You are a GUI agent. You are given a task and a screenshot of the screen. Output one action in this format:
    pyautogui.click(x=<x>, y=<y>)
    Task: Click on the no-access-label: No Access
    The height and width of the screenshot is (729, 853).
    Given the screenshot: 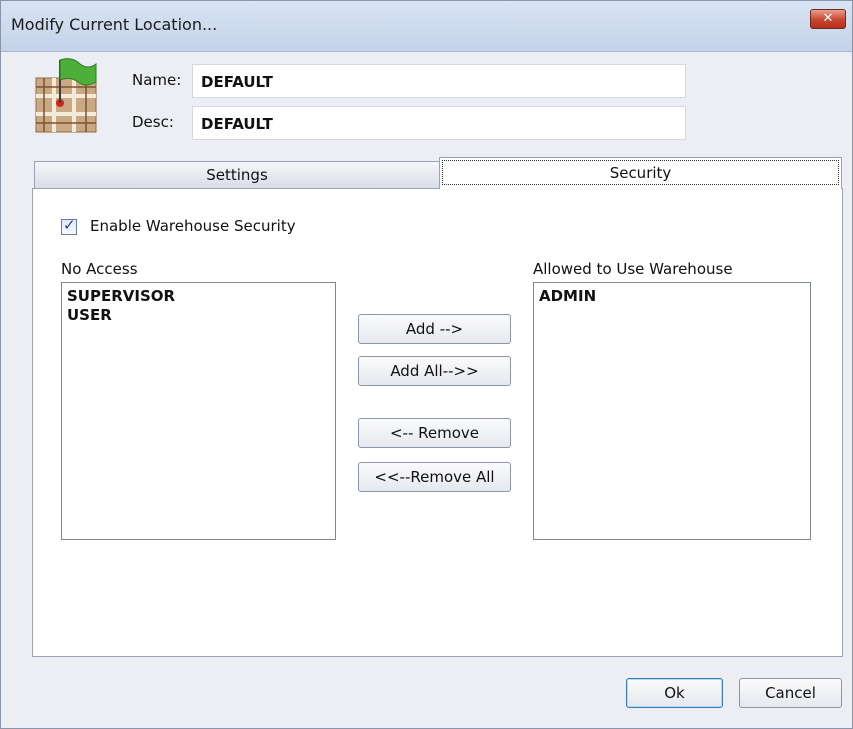 What is the action you would take?
    pyautogui.click(x=99, y=269)
    